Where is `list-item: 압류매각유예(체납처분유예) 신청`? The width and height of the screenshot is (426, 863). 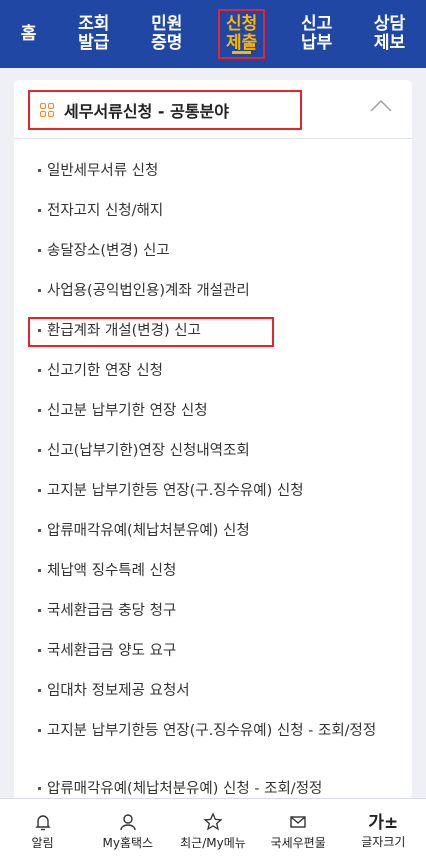
list-item: 압류매각유예(체납처분유예) 신청 is located at coordinates (208, 531).